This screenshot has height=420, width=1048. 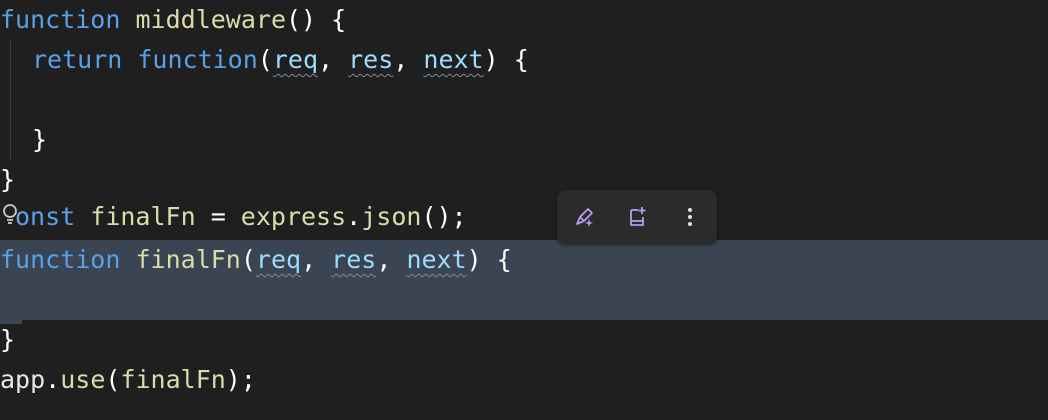 I want to click on code-line-1: function middleware() {, so click(x=524, y=20).